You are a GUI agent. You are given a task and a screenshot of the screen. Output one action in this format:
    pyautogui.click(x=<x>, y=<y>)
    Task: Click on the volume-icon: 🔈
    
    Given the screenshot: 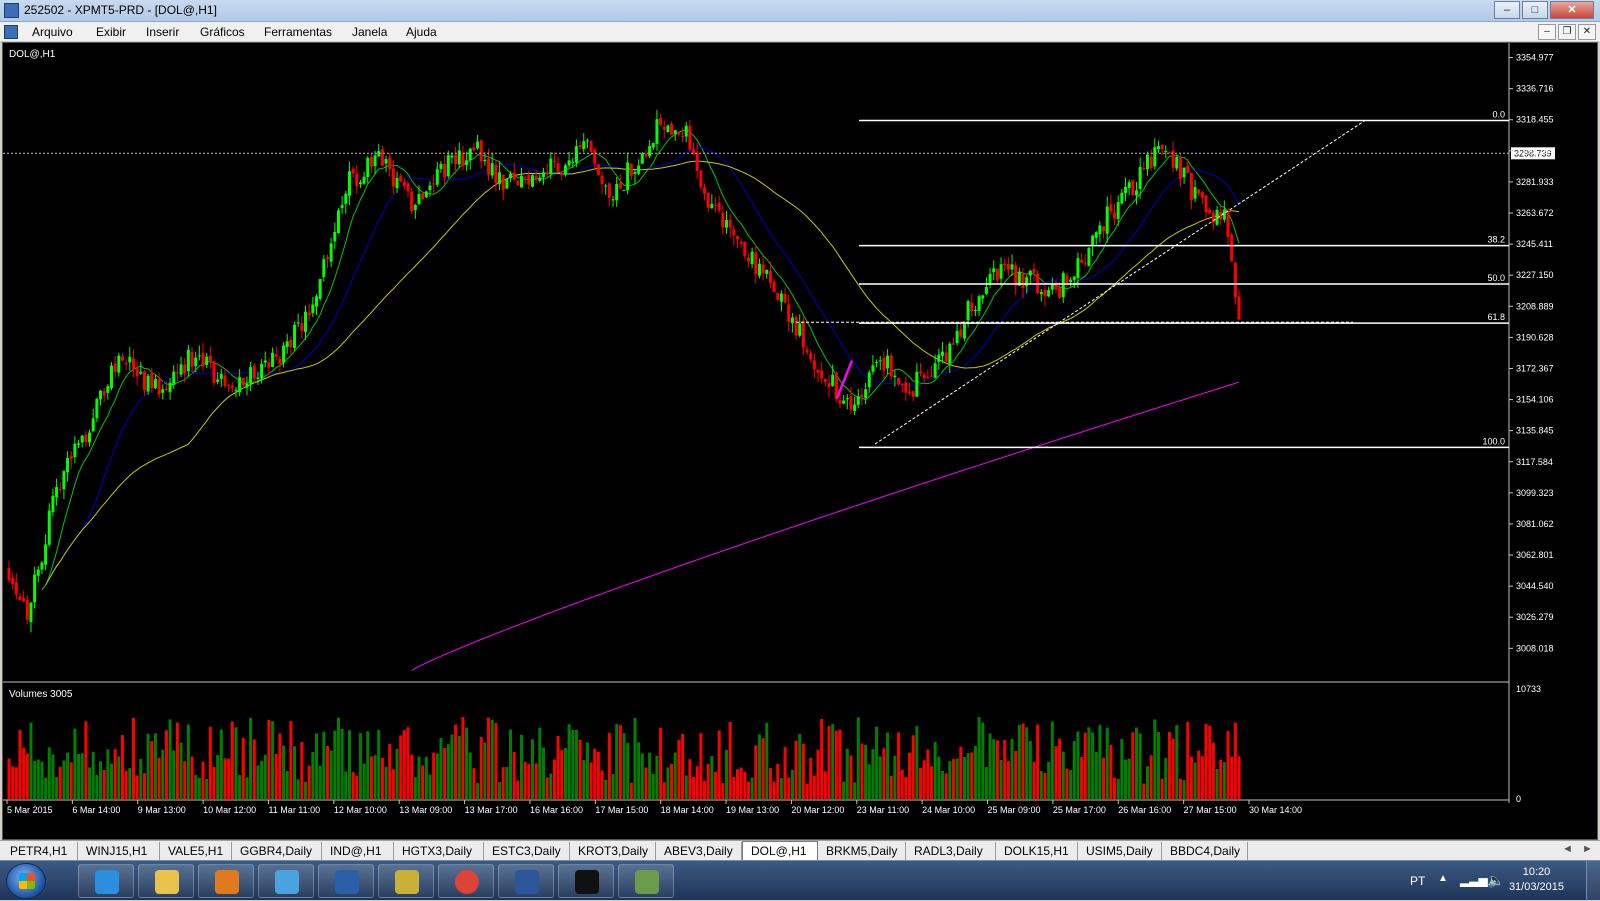 What is the action you would take?
    pyautogui.click(x=1495, y=880)
    